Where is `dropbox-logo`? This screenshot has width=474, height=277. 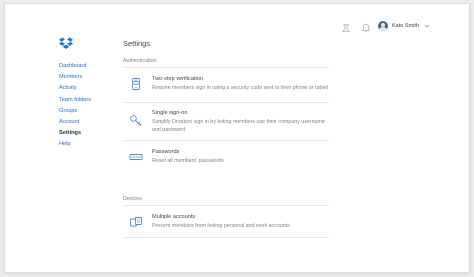 dropbox-logo is located at coordinates (66, 43).